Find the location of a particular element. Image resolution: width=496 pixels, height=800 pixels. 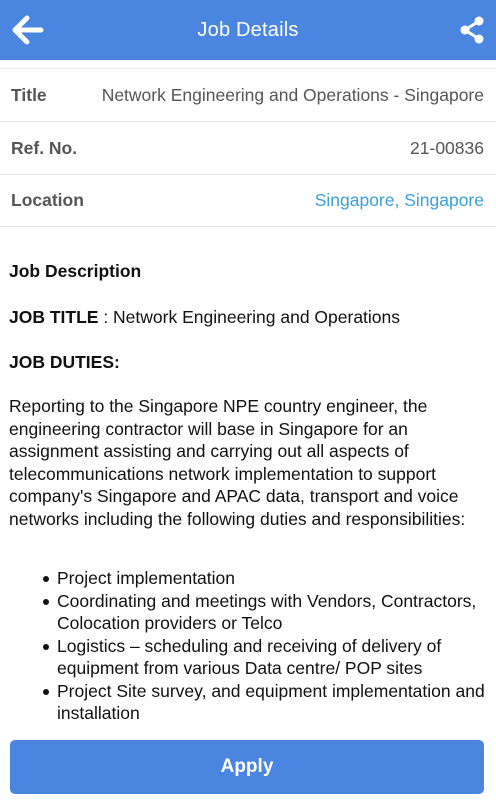

share-button is located at coordinates (472, 30).